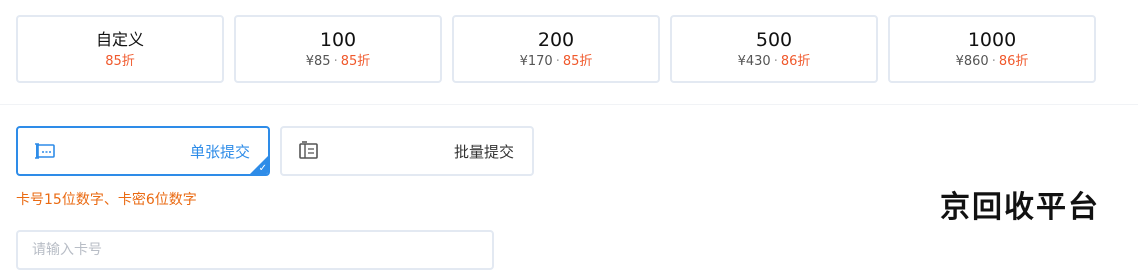 Image resolution: width=1138 pixels, height=270 pixels. I want to click on denomination-card-200: 200 ¥170 · 85折, so click(556, 49).